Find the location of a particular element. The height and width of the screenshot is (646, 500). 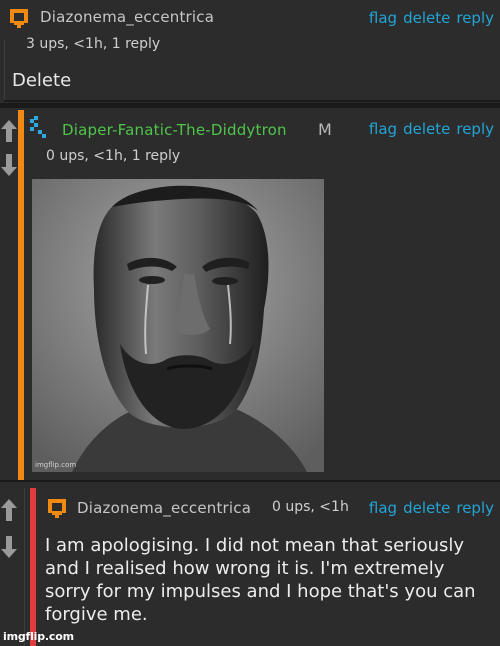

mod-badge: M is located at coordinates (325, 129).